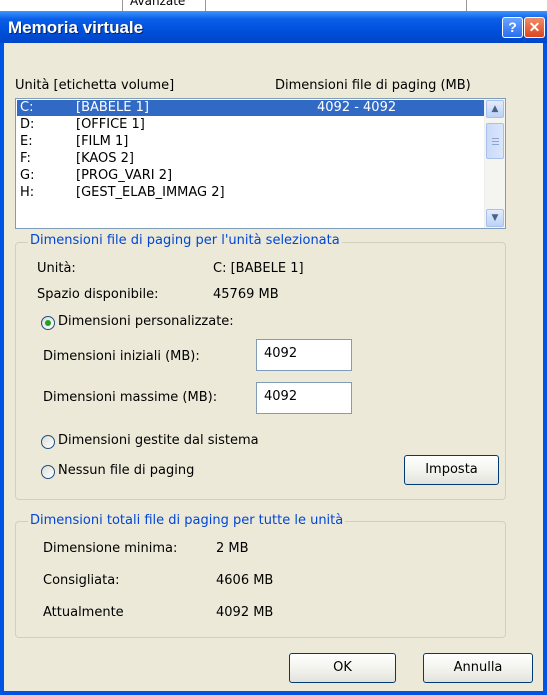 Image resolution: width=547 pixels, height=695 pixels. Describe the element at coordinates (121, 356) in the screenshot. I see `initial-size-label: Dimensioni iniziali (MB):` at that location.